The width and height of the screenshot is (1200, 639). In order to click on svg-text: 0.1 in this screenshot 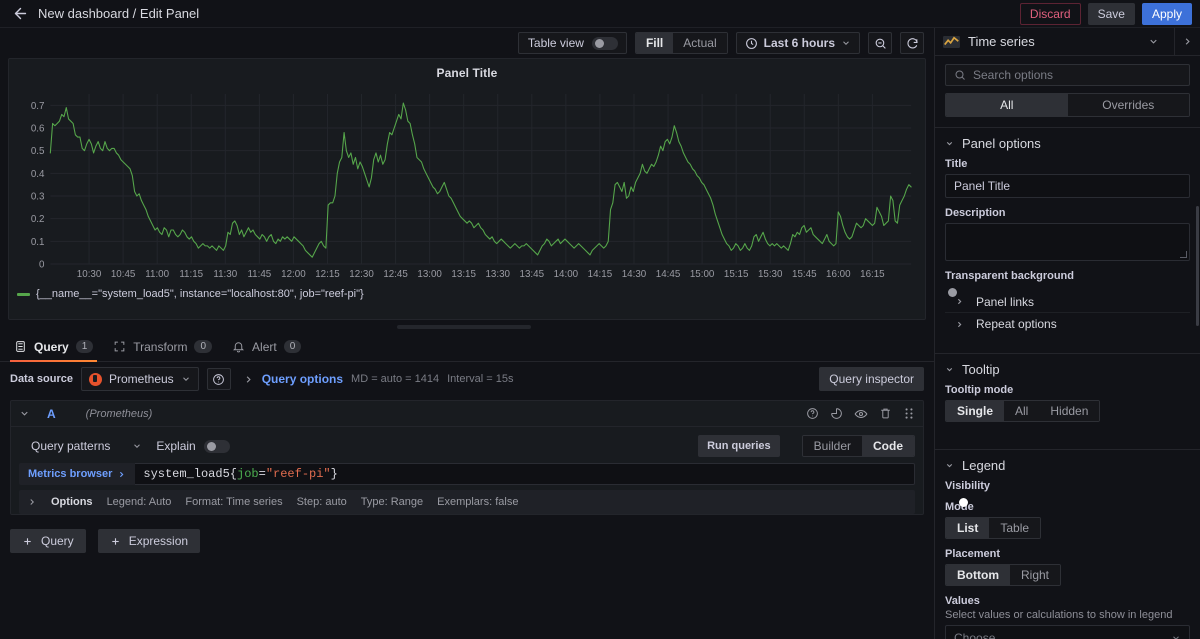, I will do `click(38, 242)`.